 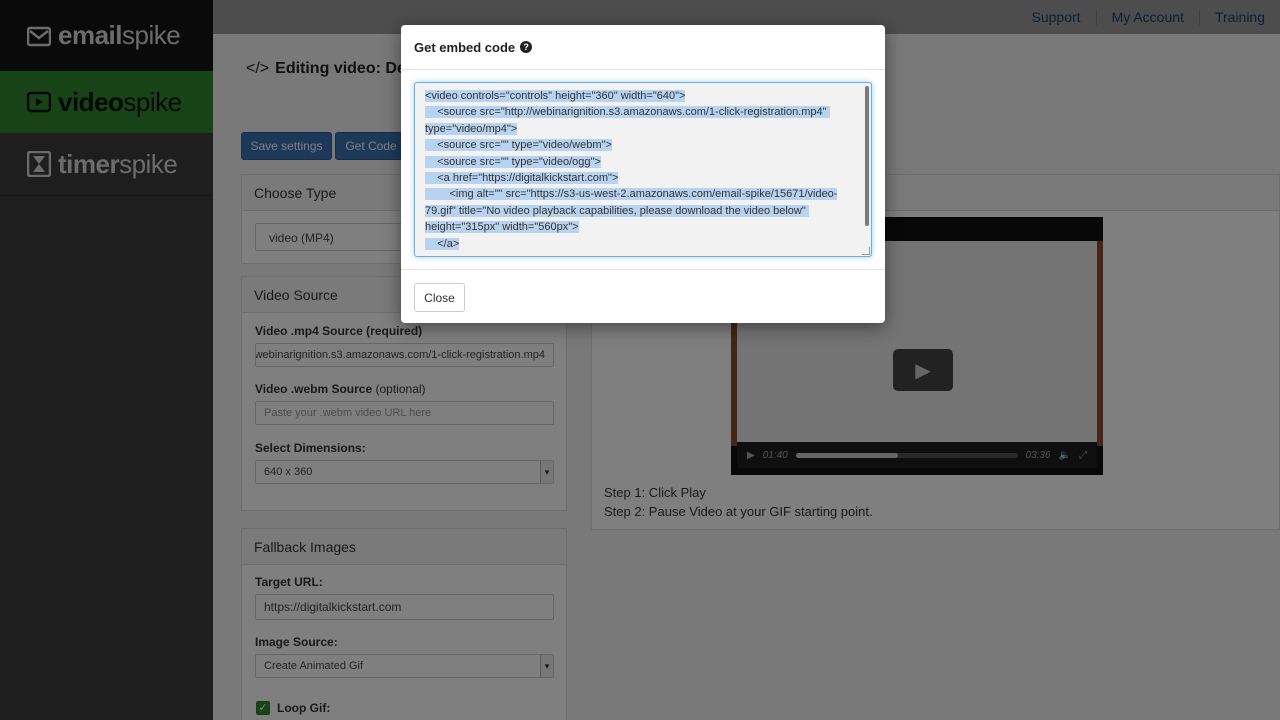 What do you see at coordinates (442, 243) in the screenshot?
I see `code-line: </a>` at bounding box center [442, 243].